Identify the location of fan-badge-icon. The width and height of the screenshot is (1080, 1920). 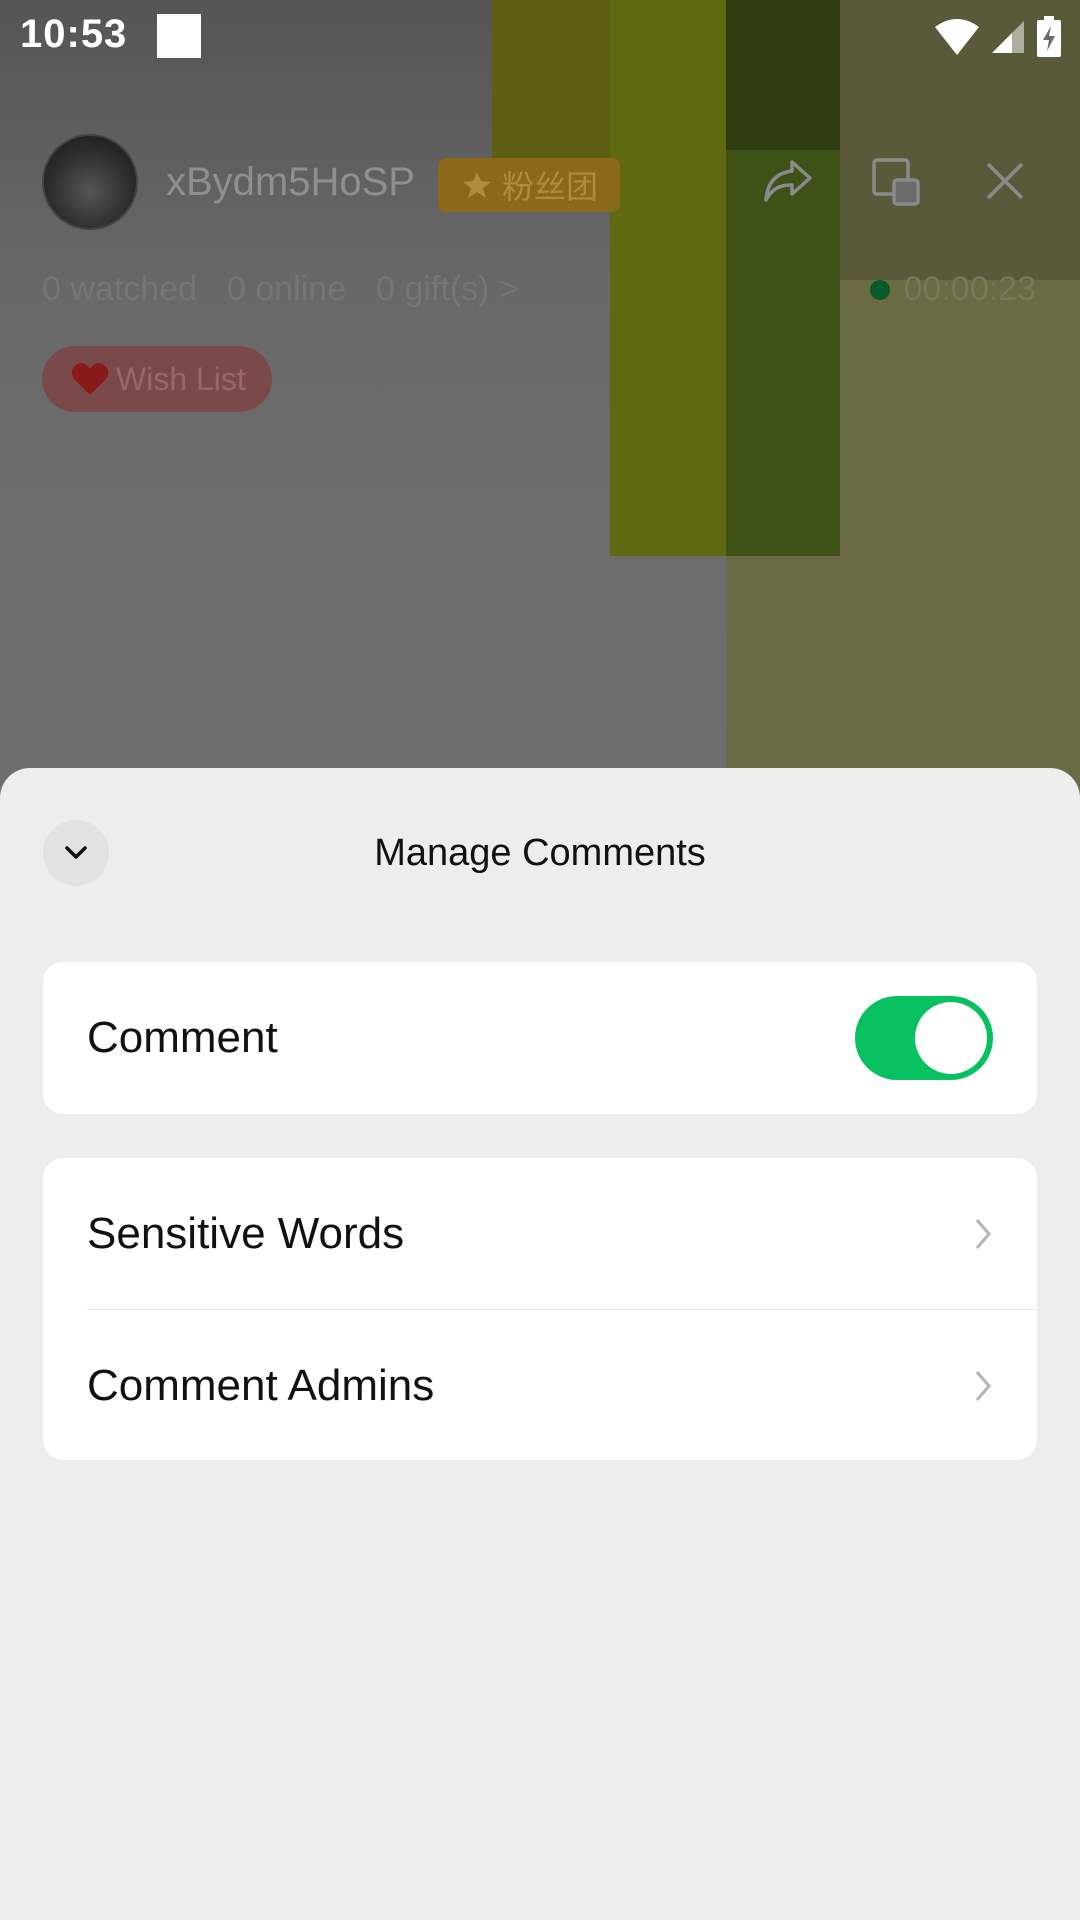
(476, 185).